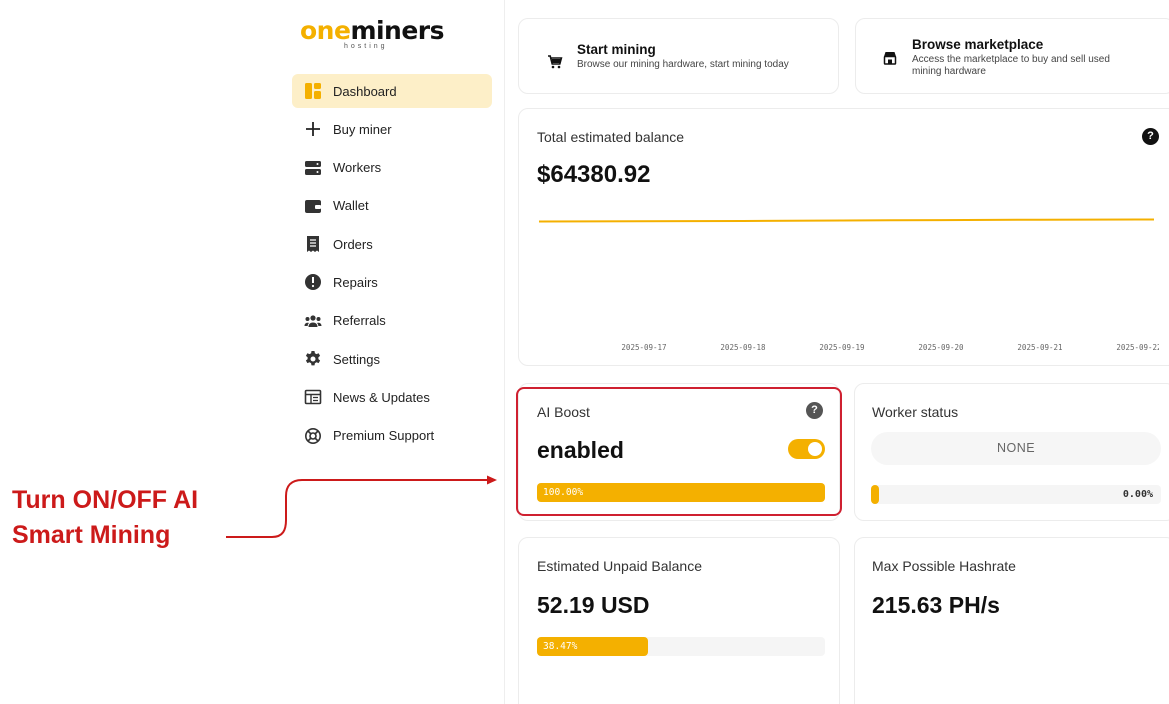  What do you see at coordinates (313, 282) in the screenshot?
I see `alert-icon` at bounding box center [313, 282].